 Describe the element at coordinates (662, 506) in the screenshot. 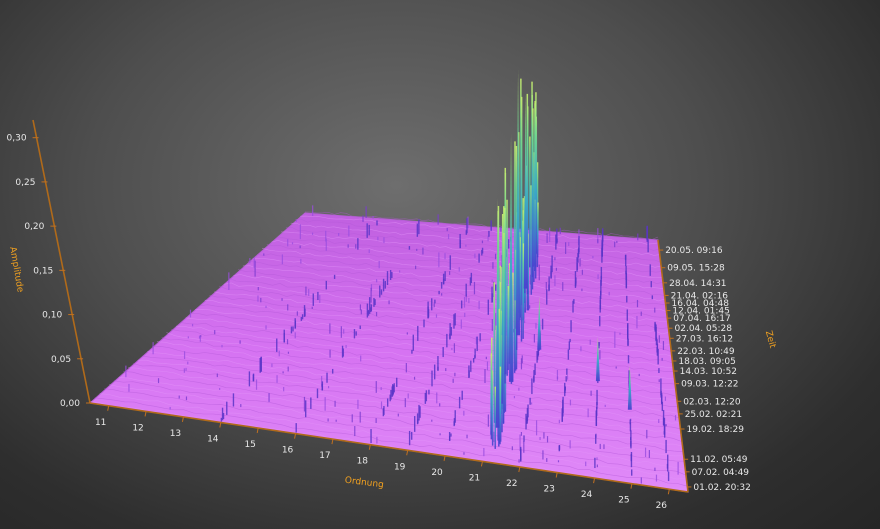

I see `ordnung-tick-label: 26` at that location.